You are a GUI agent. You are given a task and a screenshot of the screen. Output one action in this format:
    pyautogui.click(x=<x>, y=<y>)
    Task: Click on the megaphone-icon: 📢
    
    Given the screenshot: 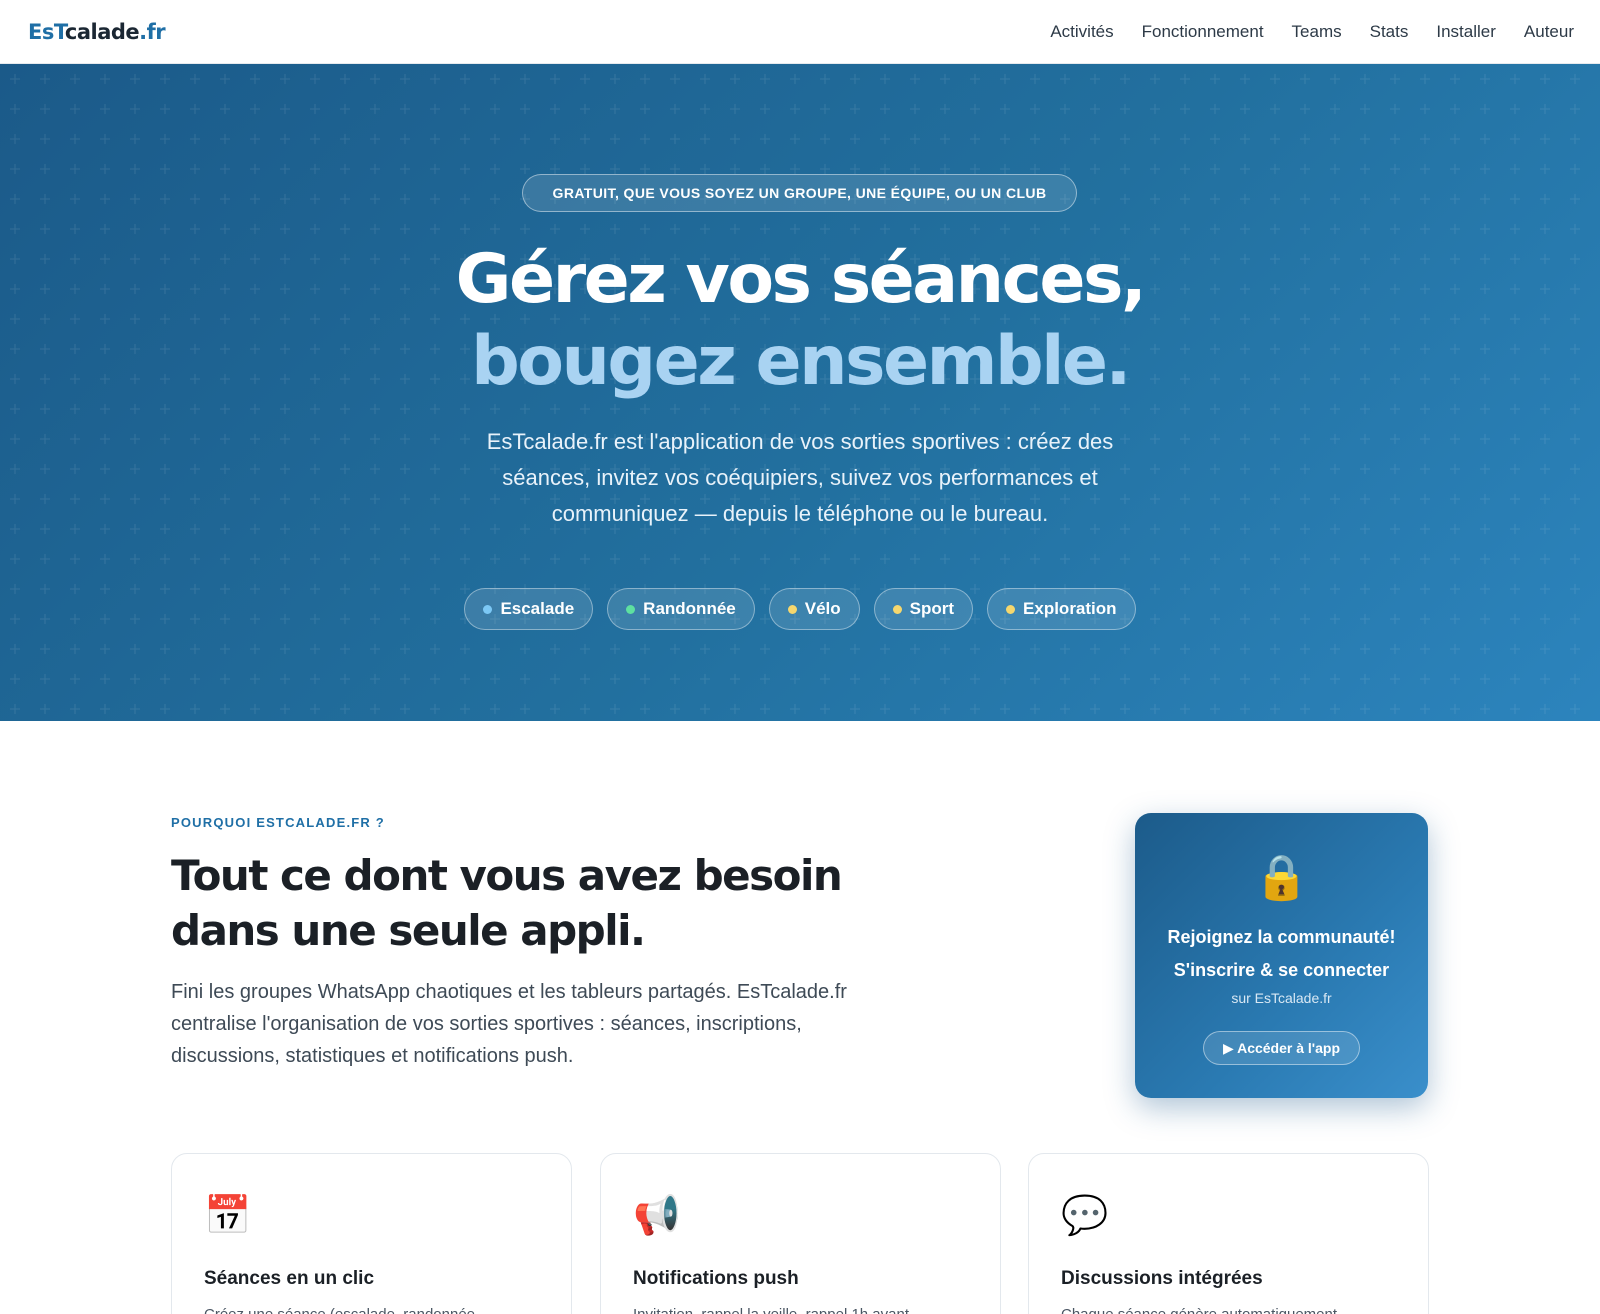 What is the action you would take?
    pyautogui.click(x=657, y=1216)
    